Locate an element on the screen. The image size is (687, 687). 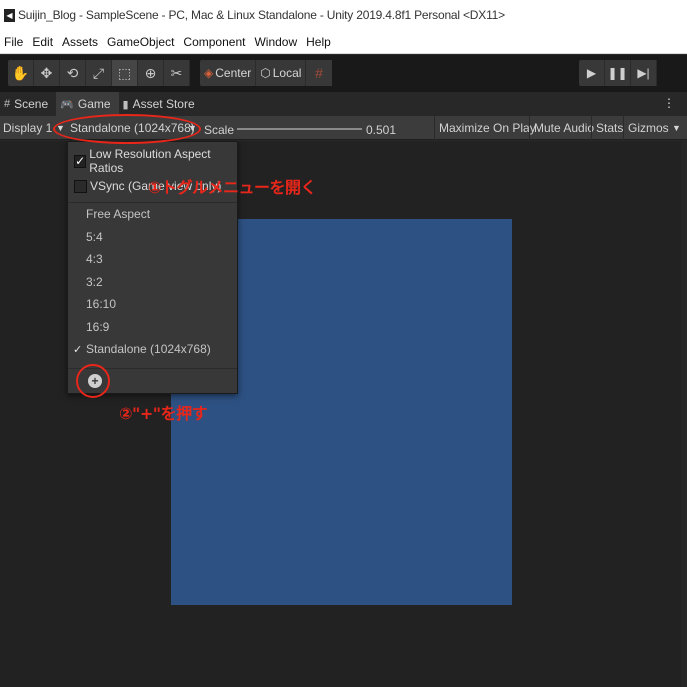
low-resolution-toggle: ✓ Low Resolution Aspect Ratios is located at coordinates (155, 161).